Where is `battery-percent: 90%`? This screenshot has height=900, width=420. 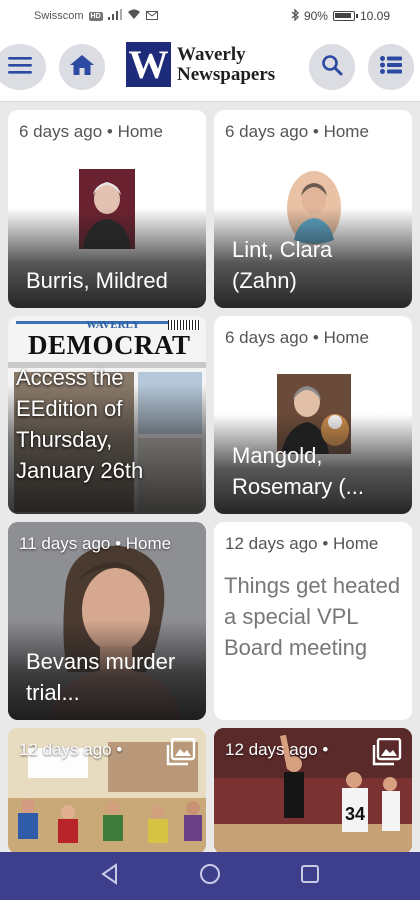 battery-percent: 90% is located at coordinates (315, 16).